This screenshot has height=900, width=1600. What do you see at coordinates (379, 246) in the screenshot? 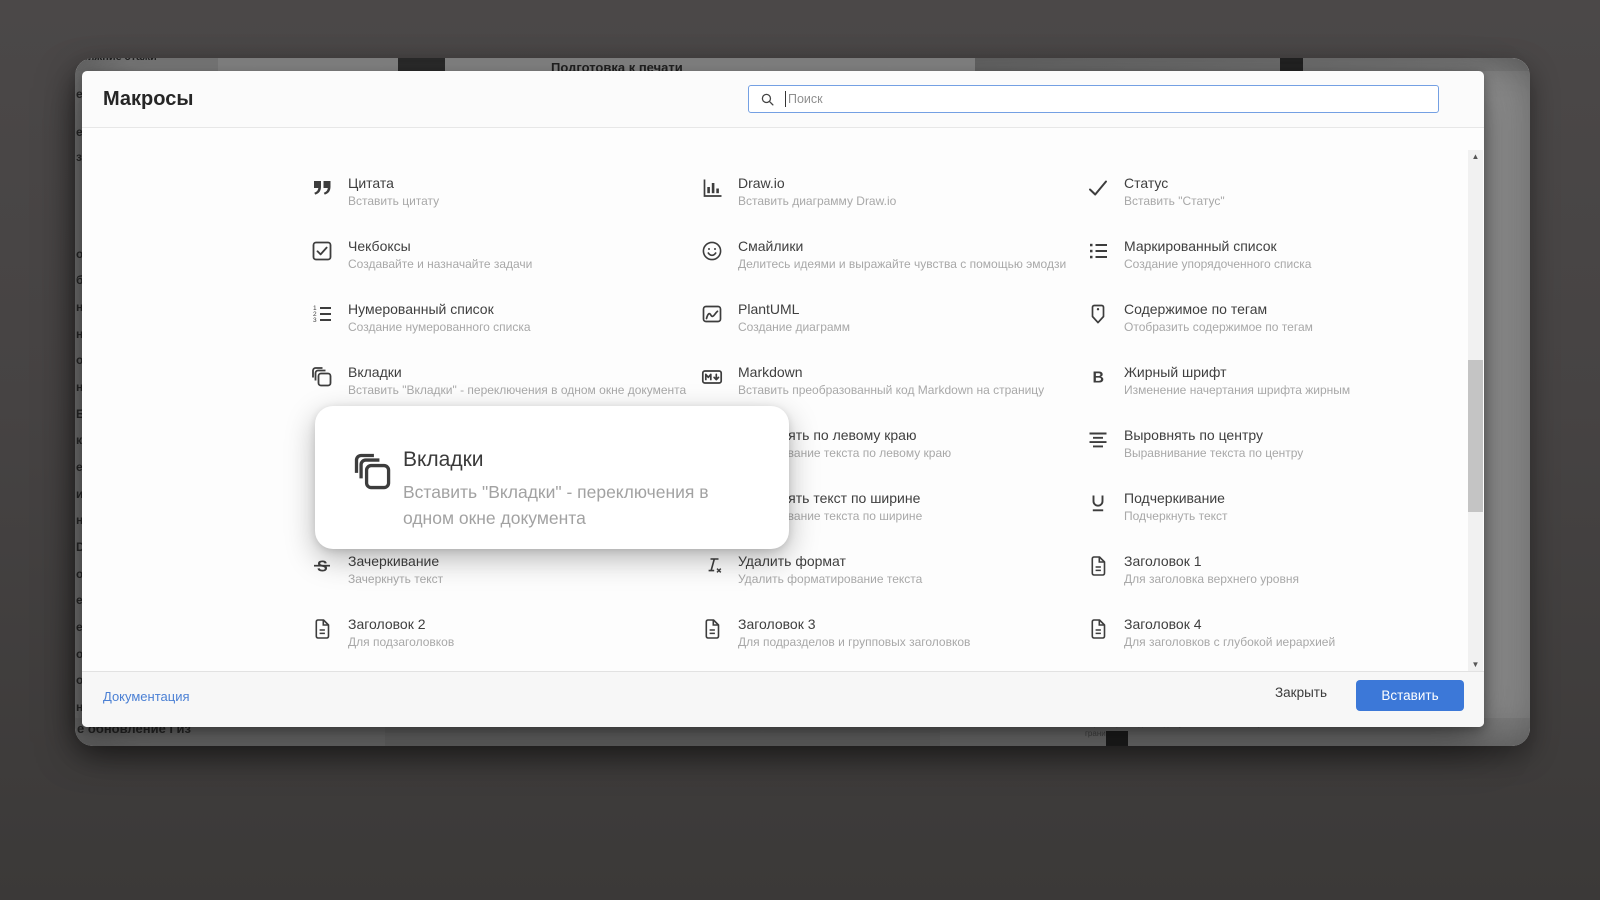
I see `macro-item-title: Чекбоксы` at bounding box center [379, 246].